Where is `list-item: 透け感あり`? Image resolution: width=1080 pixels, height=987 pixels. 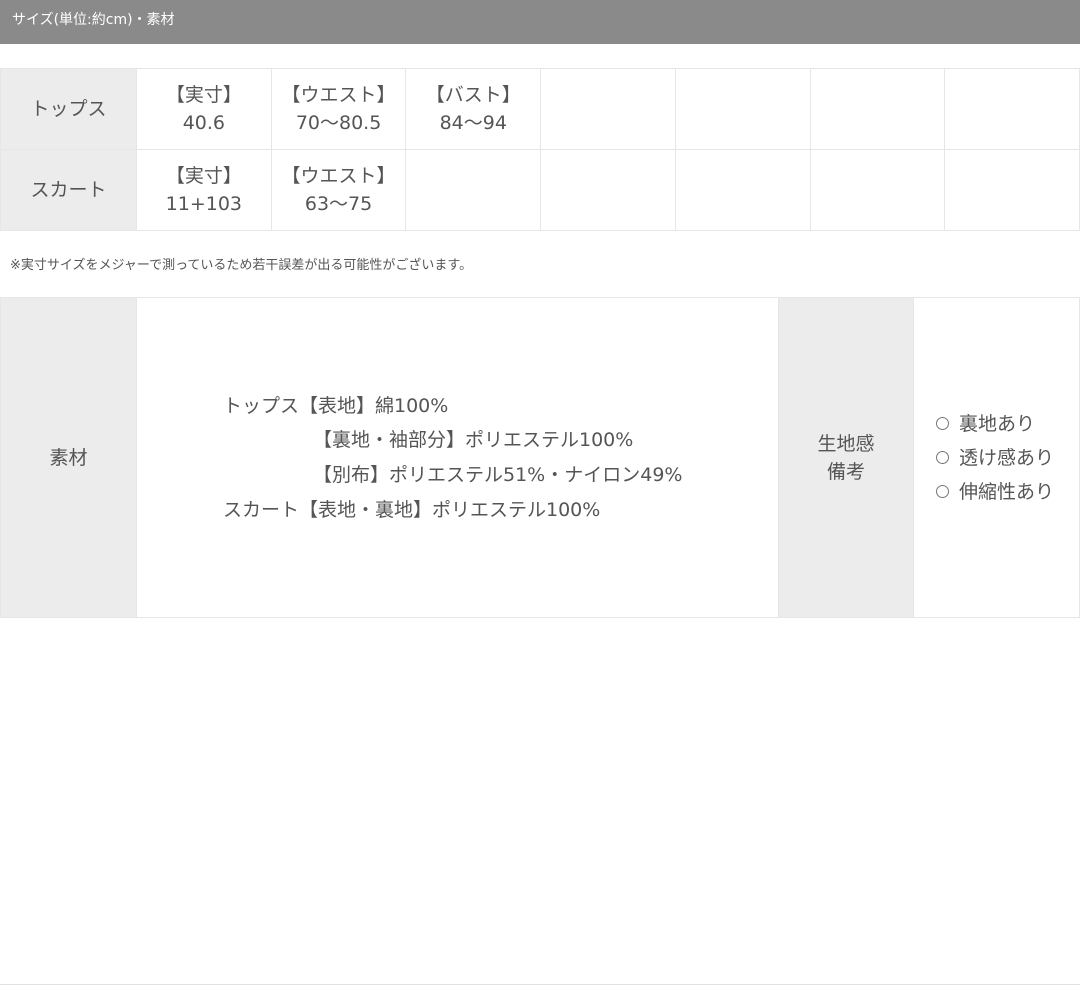 list-item: 透け感あり is located at coordinates (1007, 458).